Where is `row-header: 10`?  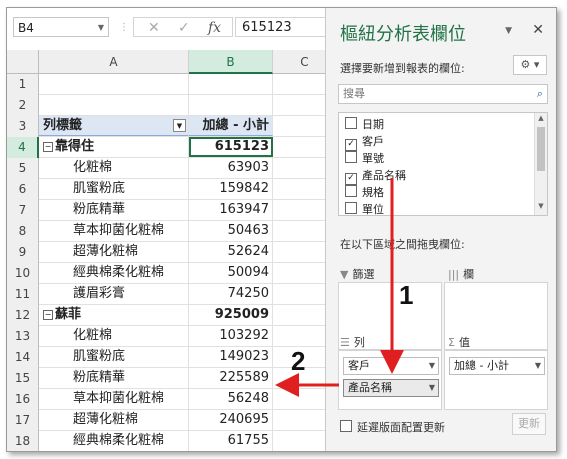 row-header: 10 is located at coordinates (23, 273).